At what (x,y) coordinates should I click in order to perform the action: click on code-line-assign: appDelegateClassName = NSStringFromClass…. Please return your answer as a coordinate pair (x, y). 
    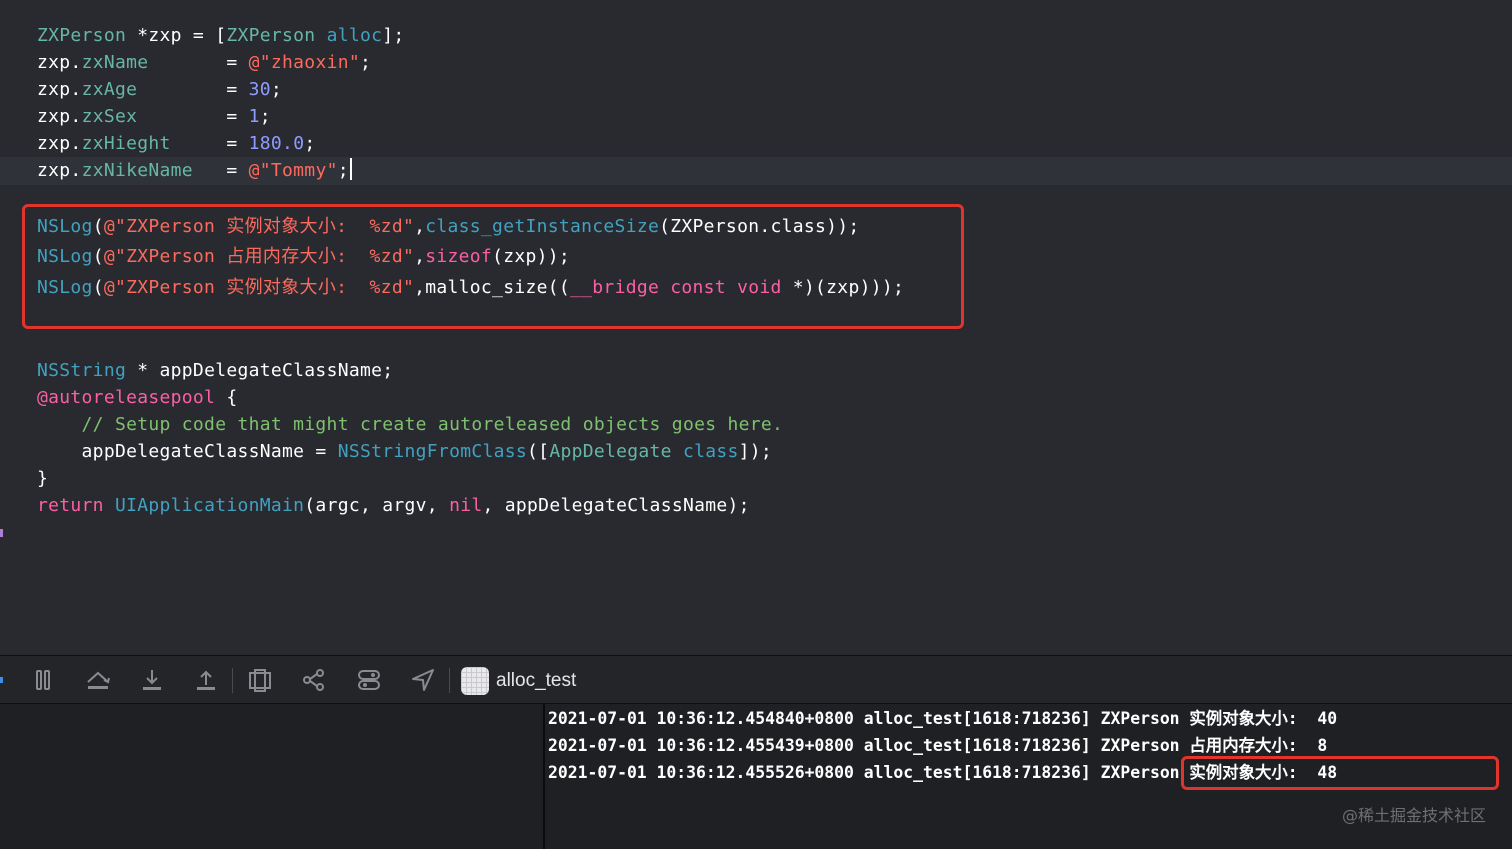
    Looking at the image, I should click on (404, 451).